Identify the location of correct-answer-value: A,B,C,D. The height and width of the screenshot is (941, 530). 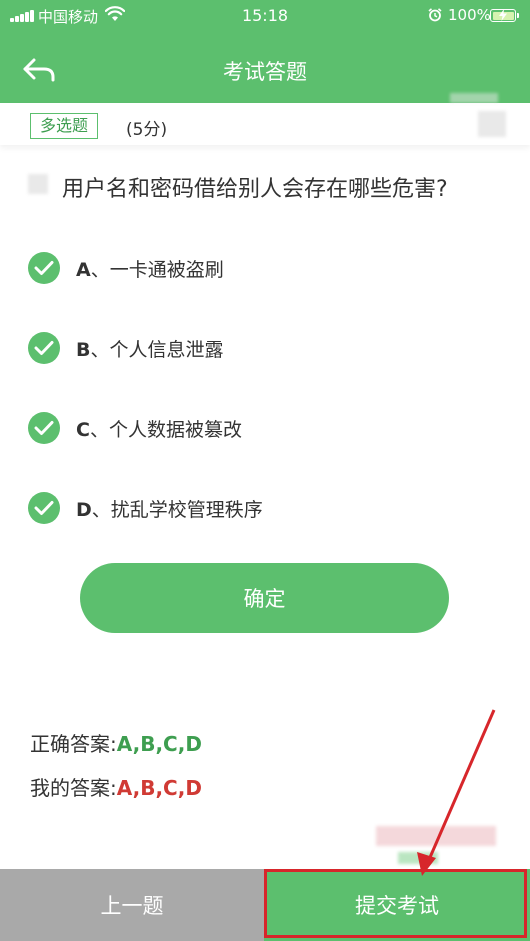
(159, 744).